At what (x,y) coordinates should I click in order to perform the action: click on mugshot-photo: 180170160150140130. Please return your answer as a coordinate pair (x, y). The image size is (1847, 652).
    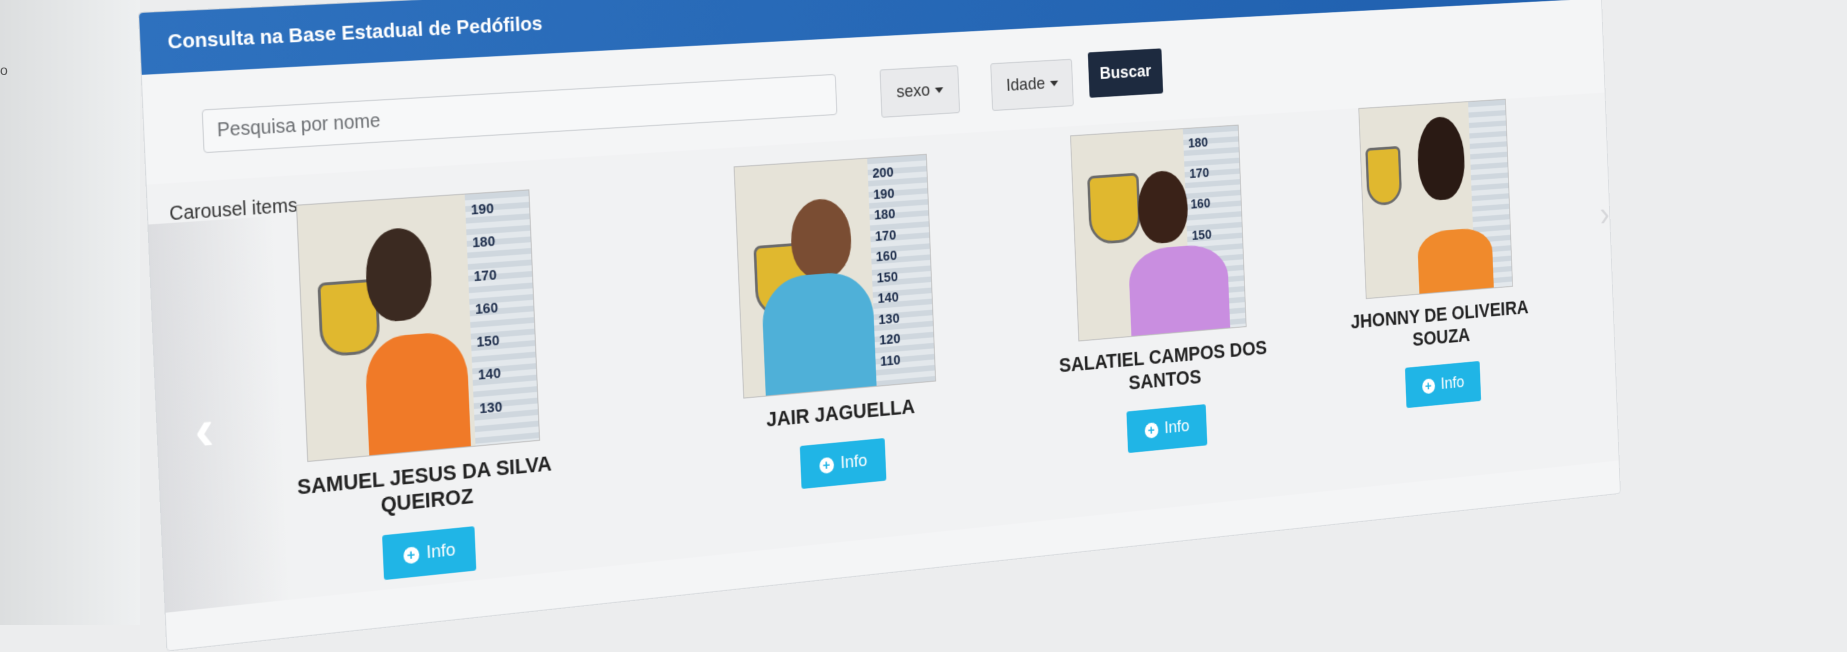
    Looking at the image, I should click on (1158, 233).